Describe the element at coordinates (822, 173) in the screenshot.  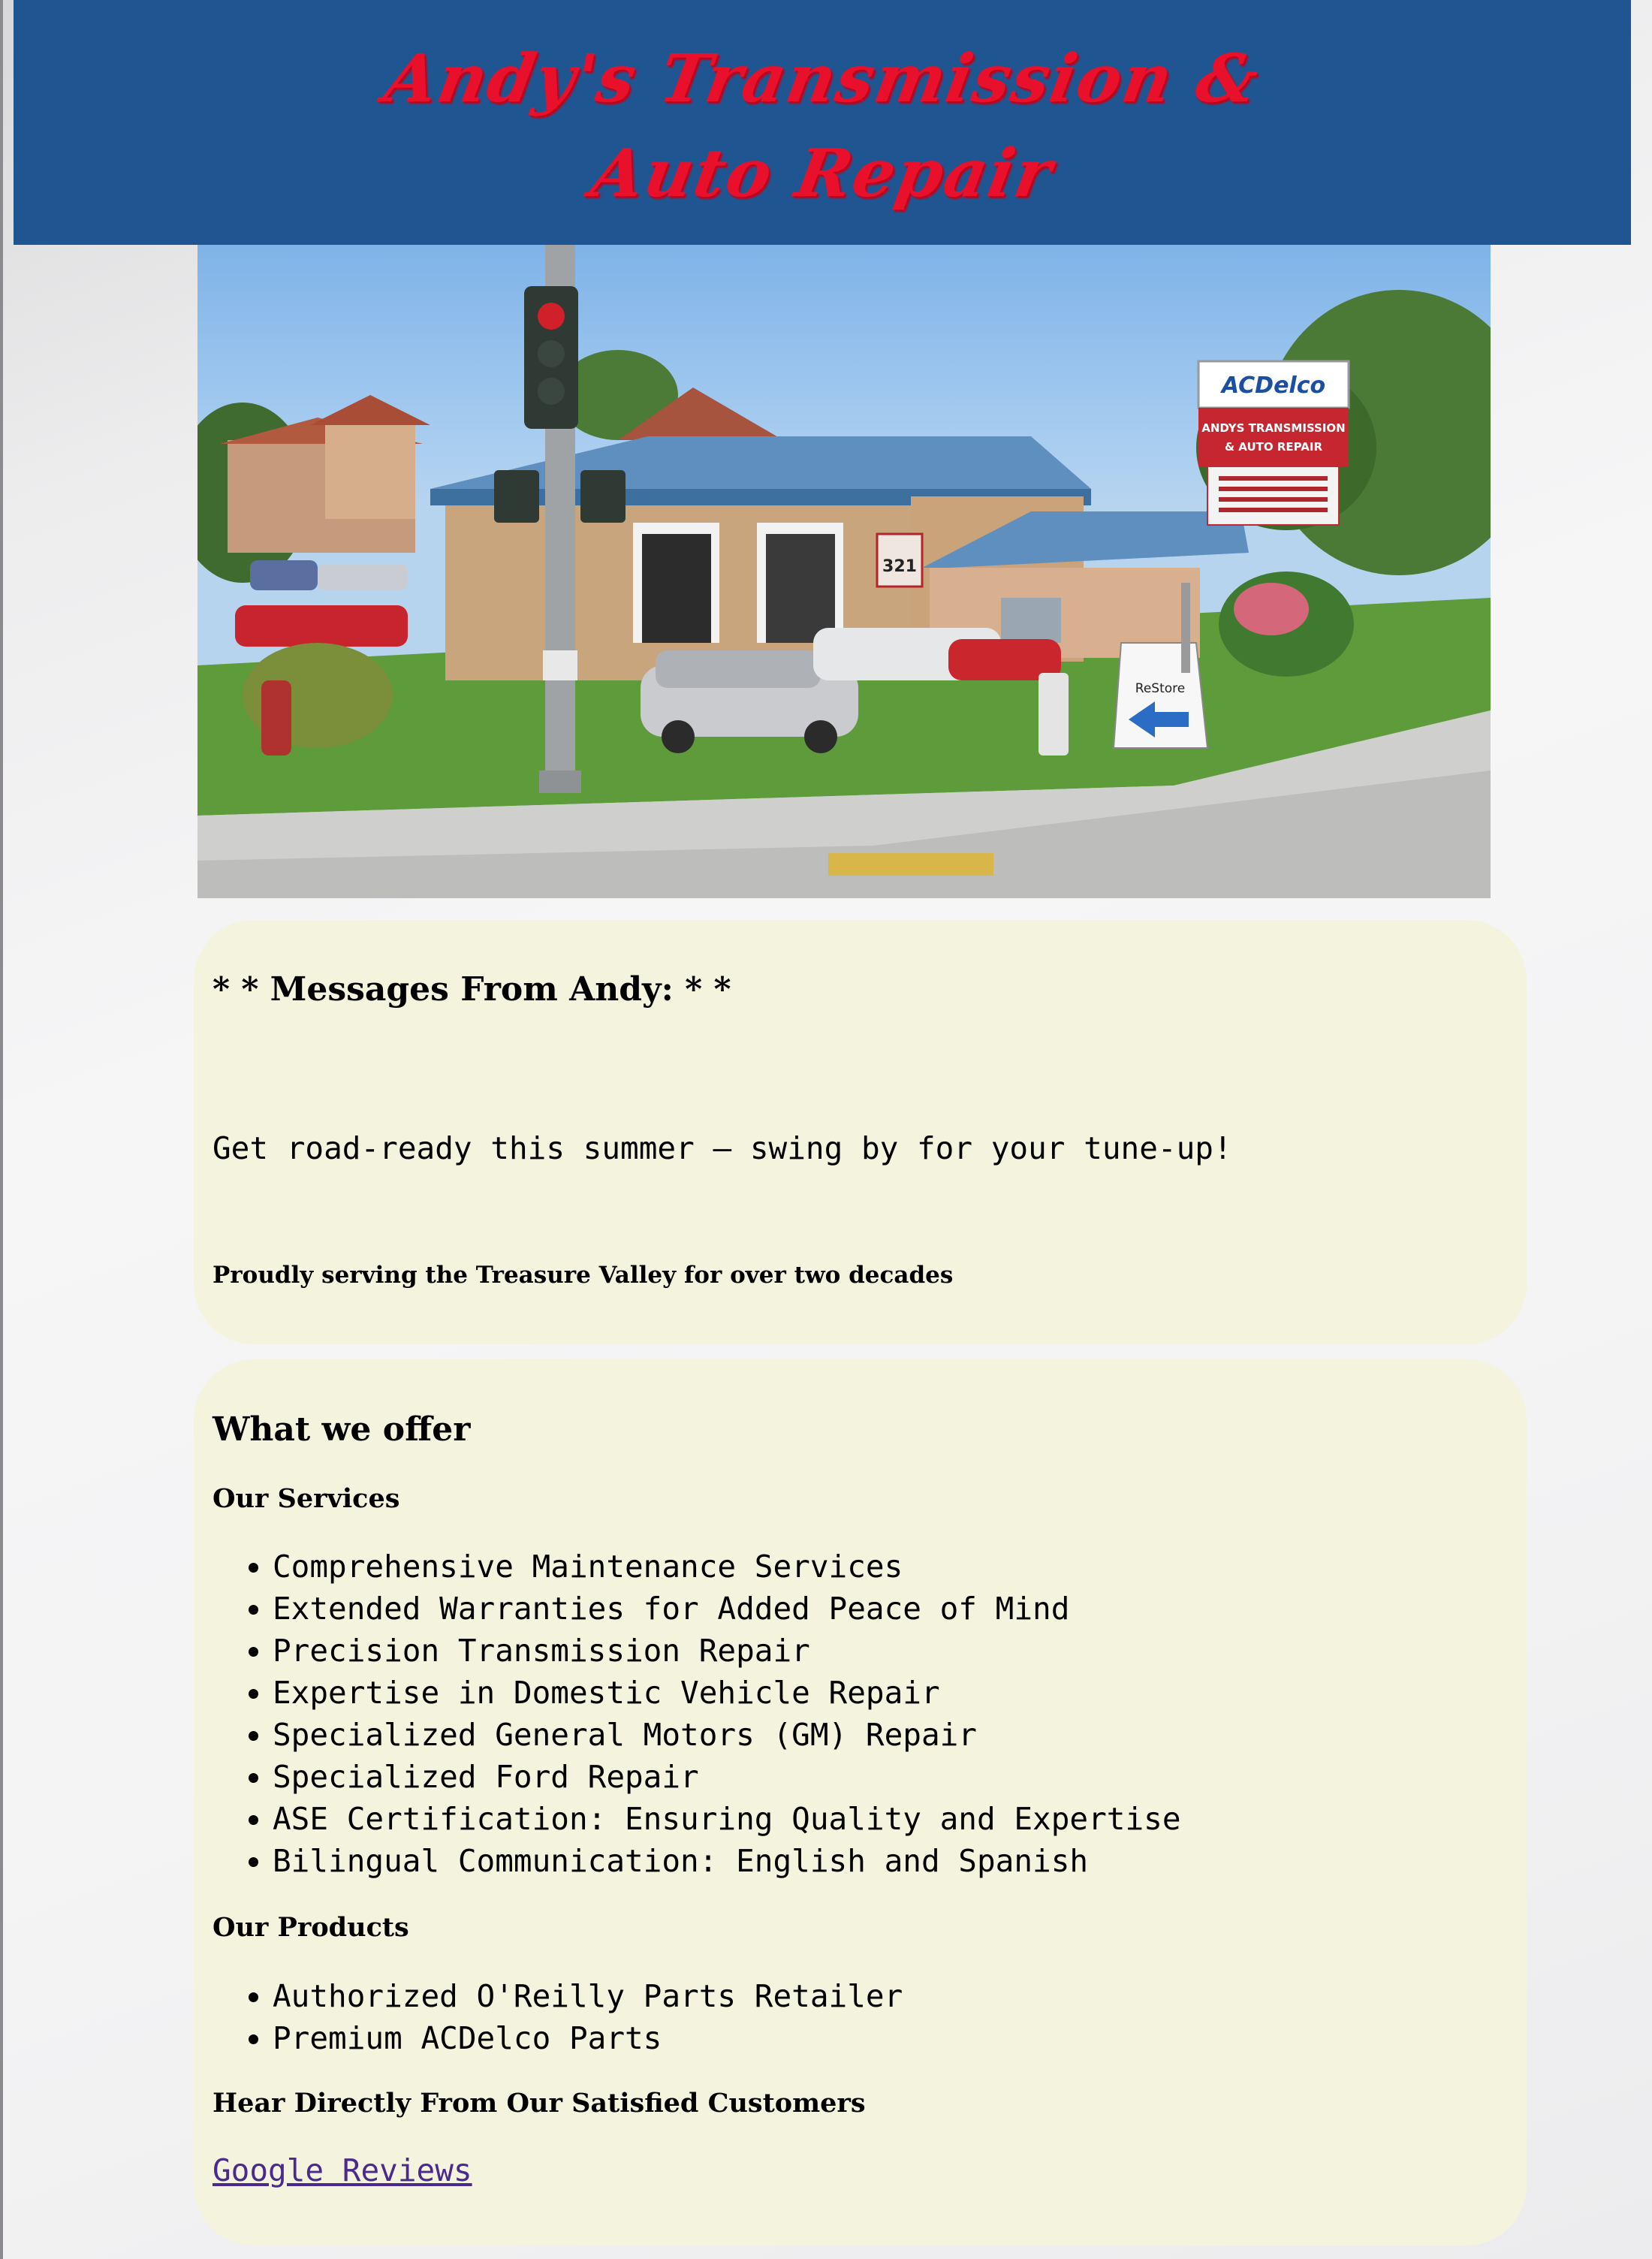
I see `site-title-line-2: Auto Repair` at that location.